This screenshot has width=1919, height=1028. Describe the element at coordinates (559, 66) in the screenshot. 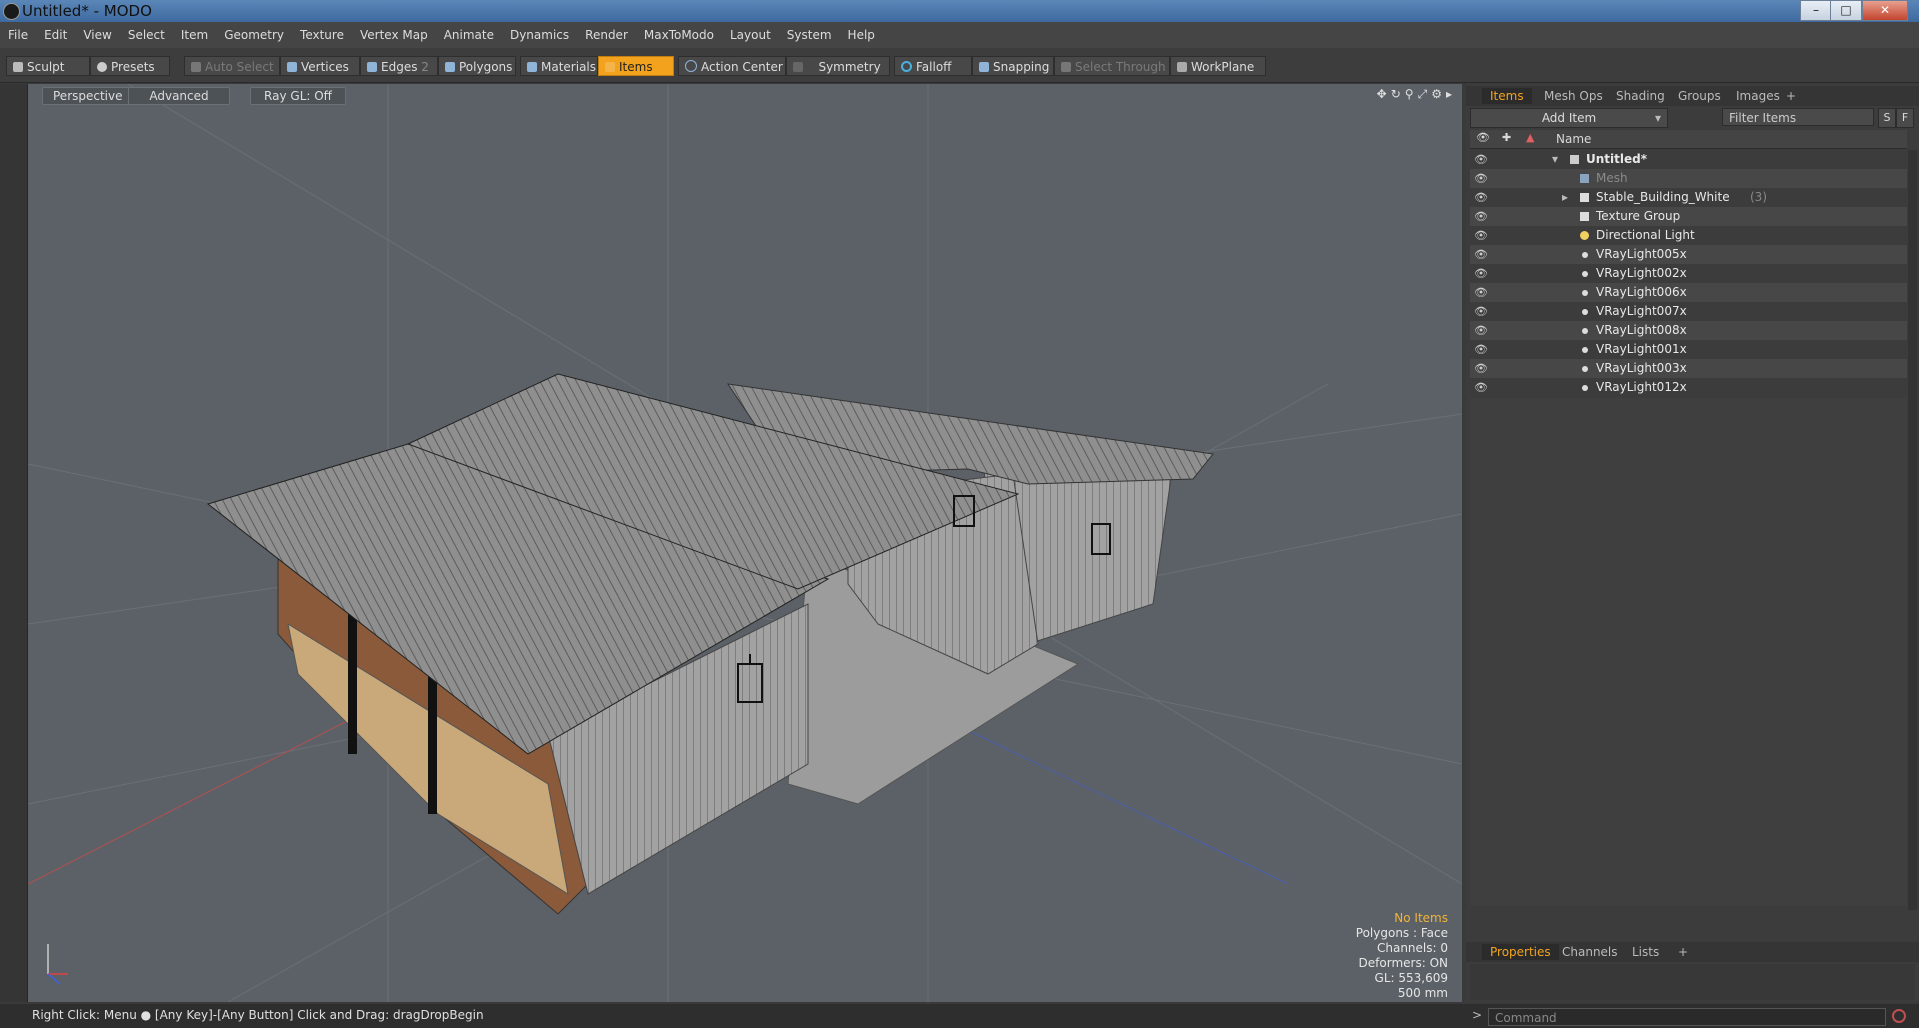

I see `materials-button: Materials` at that location.